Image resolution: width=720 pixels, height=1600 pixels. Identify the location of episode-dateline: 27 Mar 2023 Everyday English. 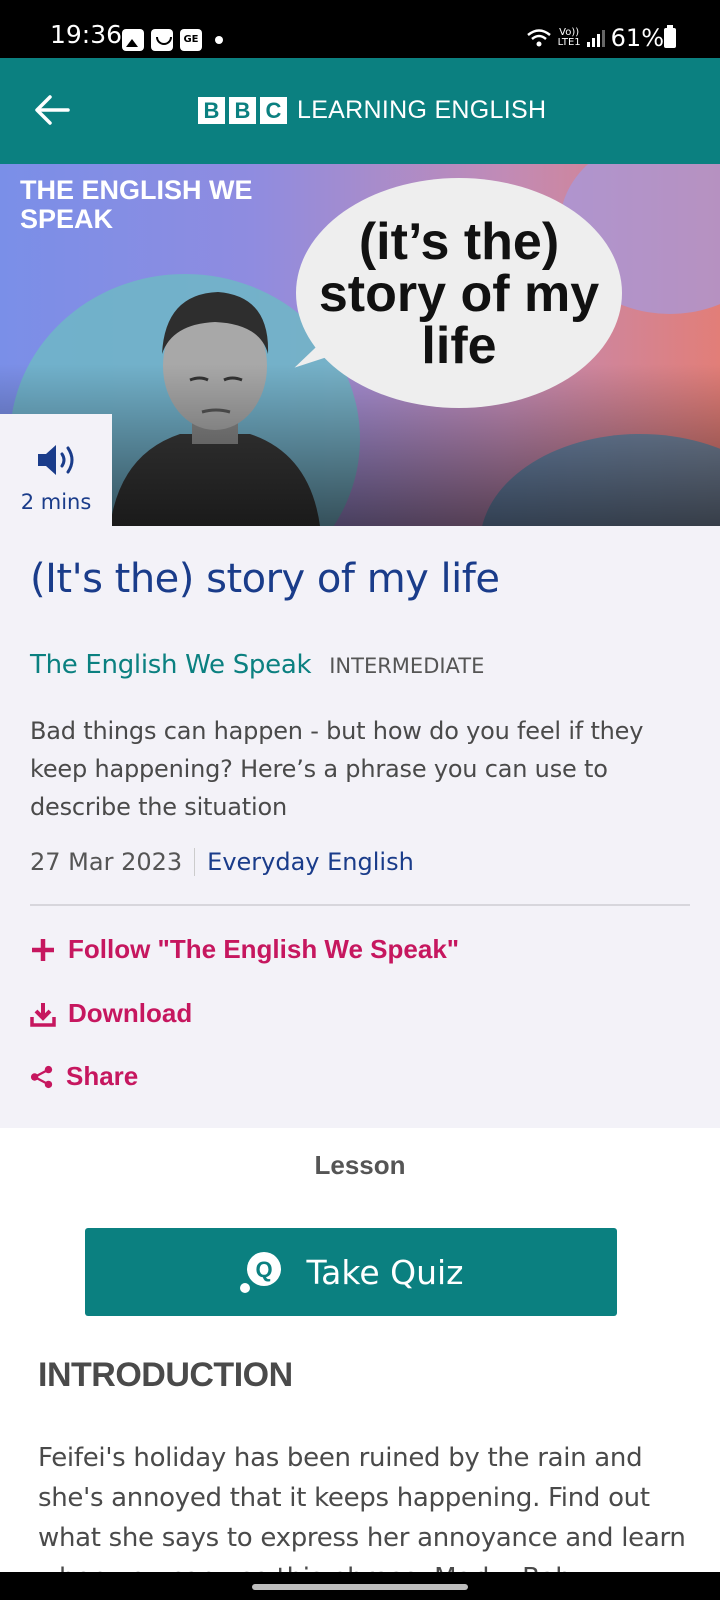
(222, 862).